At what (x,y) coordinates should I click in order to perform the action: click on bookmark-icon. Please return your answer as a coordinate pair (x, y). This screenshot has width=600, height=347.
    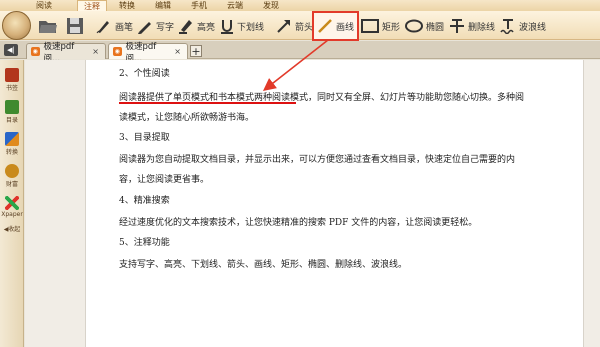
    Looking at the image, I should click on (12, 75).